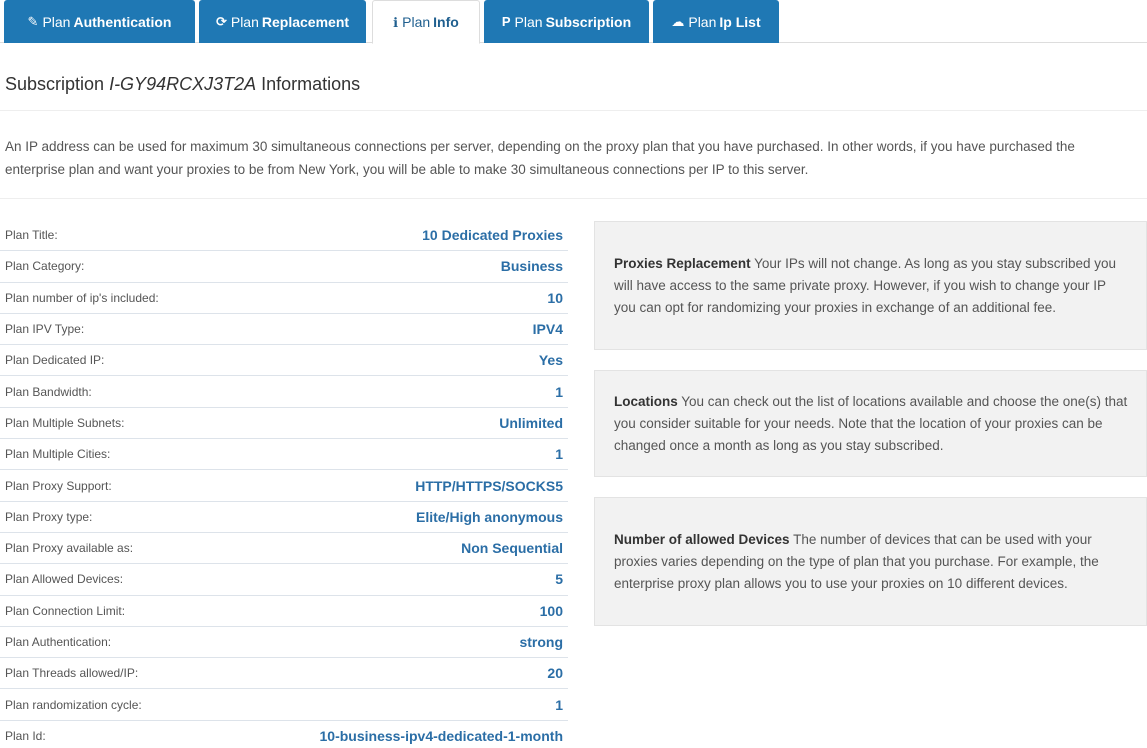  I want to click on subscription-id: I-GY94RCXJ3T2A, so click(183, 84).